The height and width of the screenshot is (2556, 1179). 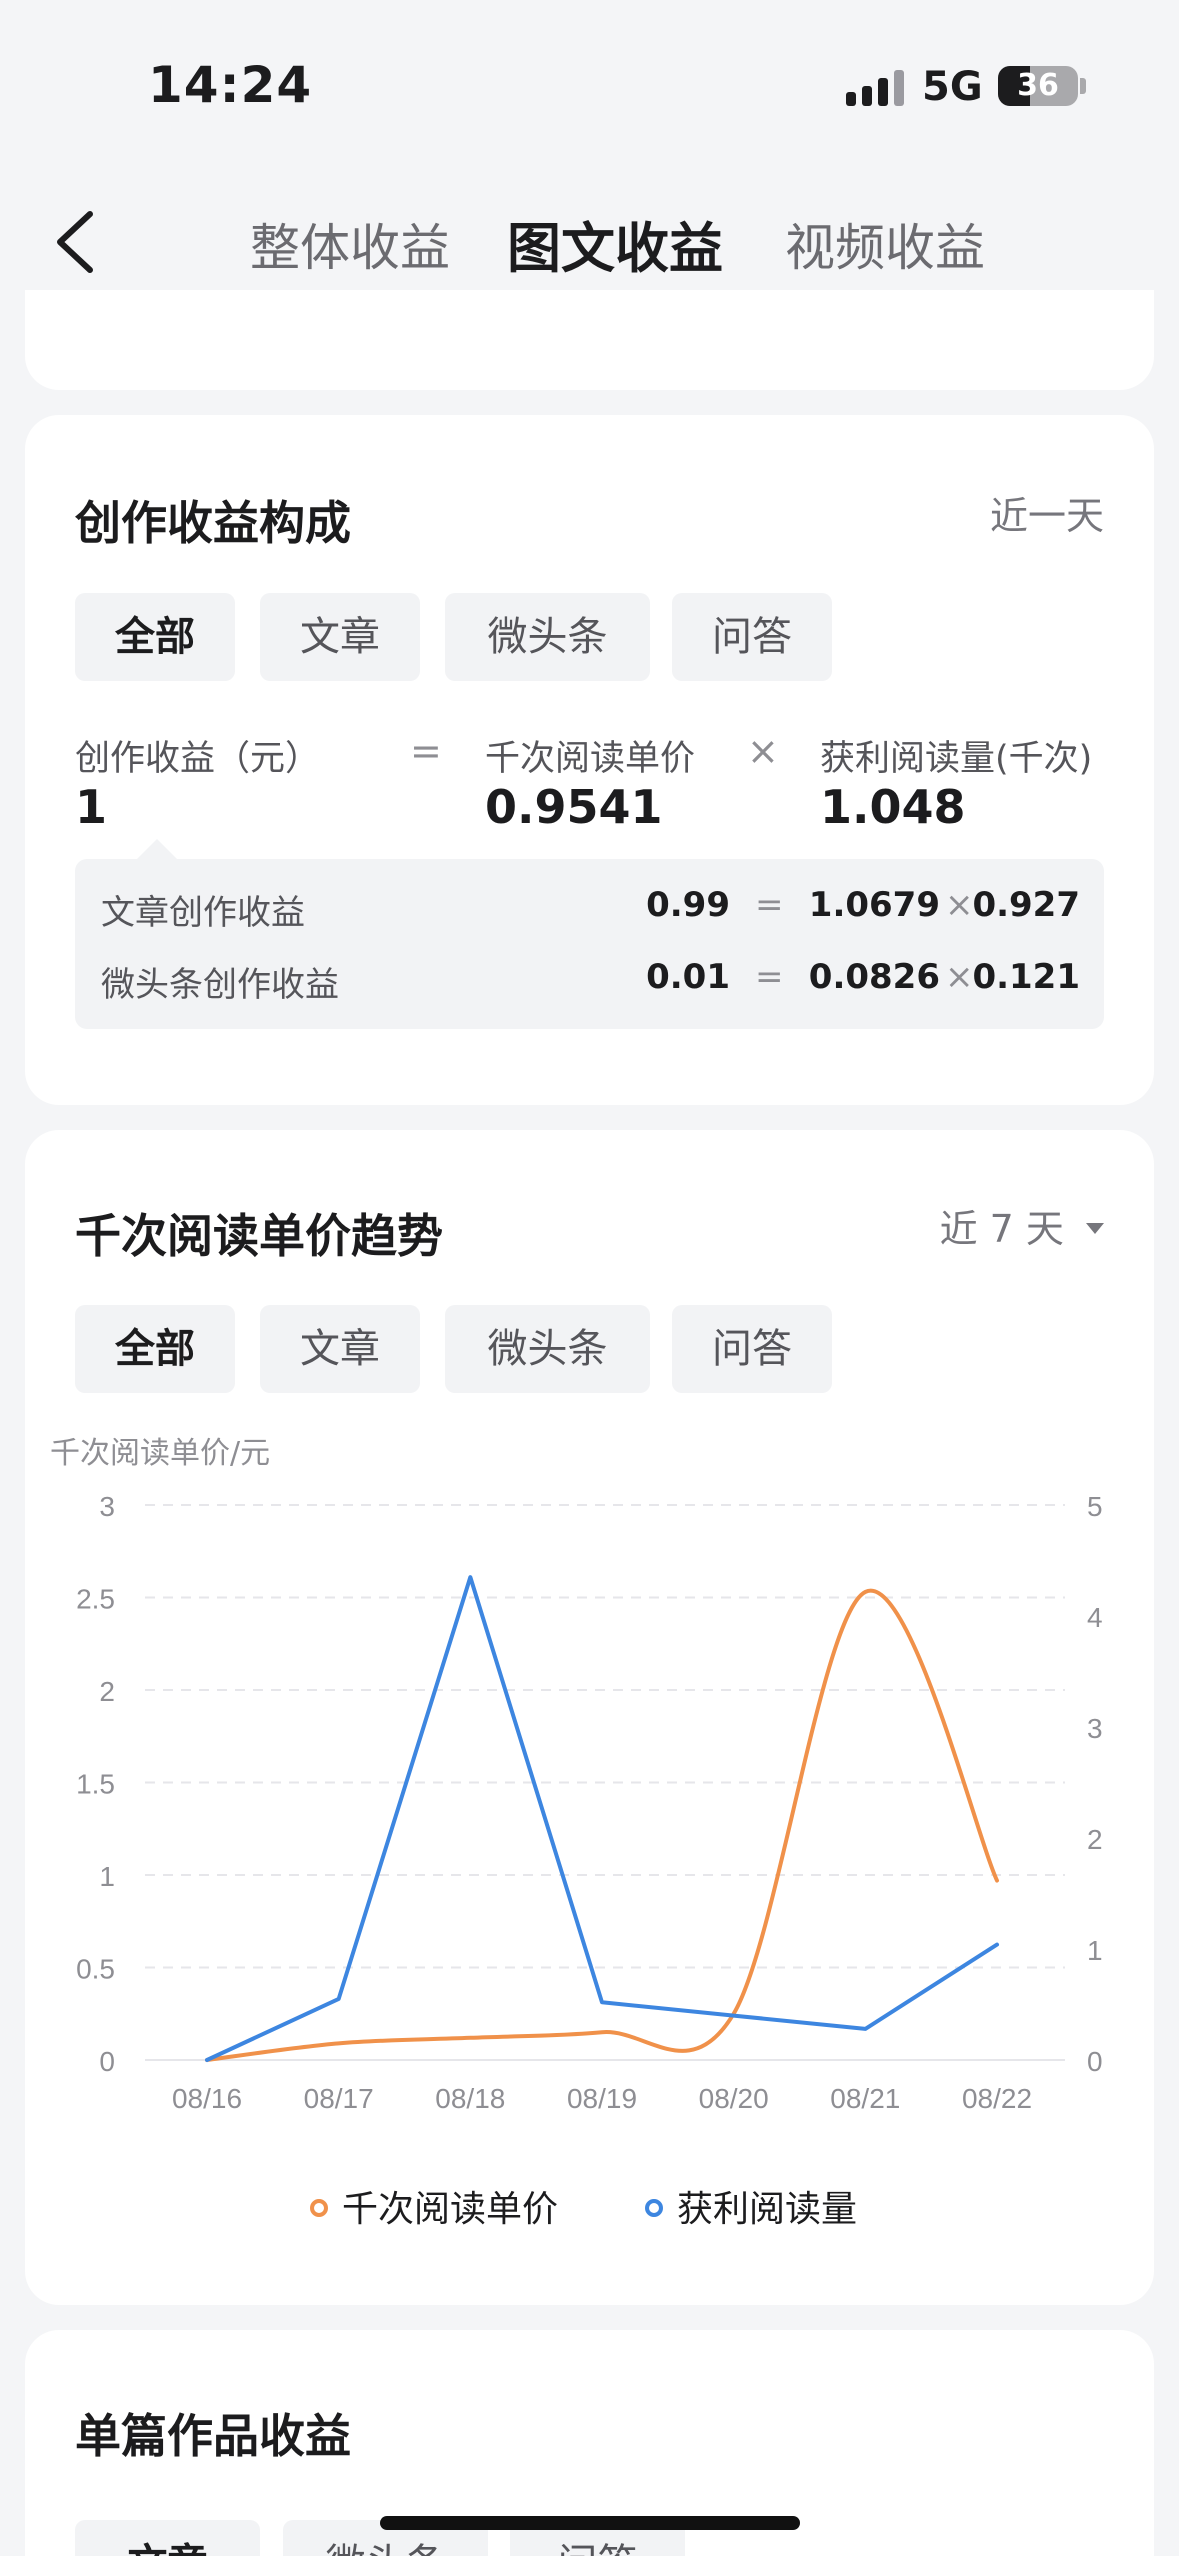 I want to click on price-label: 千次阅读单价, so click(x=590, y=759).